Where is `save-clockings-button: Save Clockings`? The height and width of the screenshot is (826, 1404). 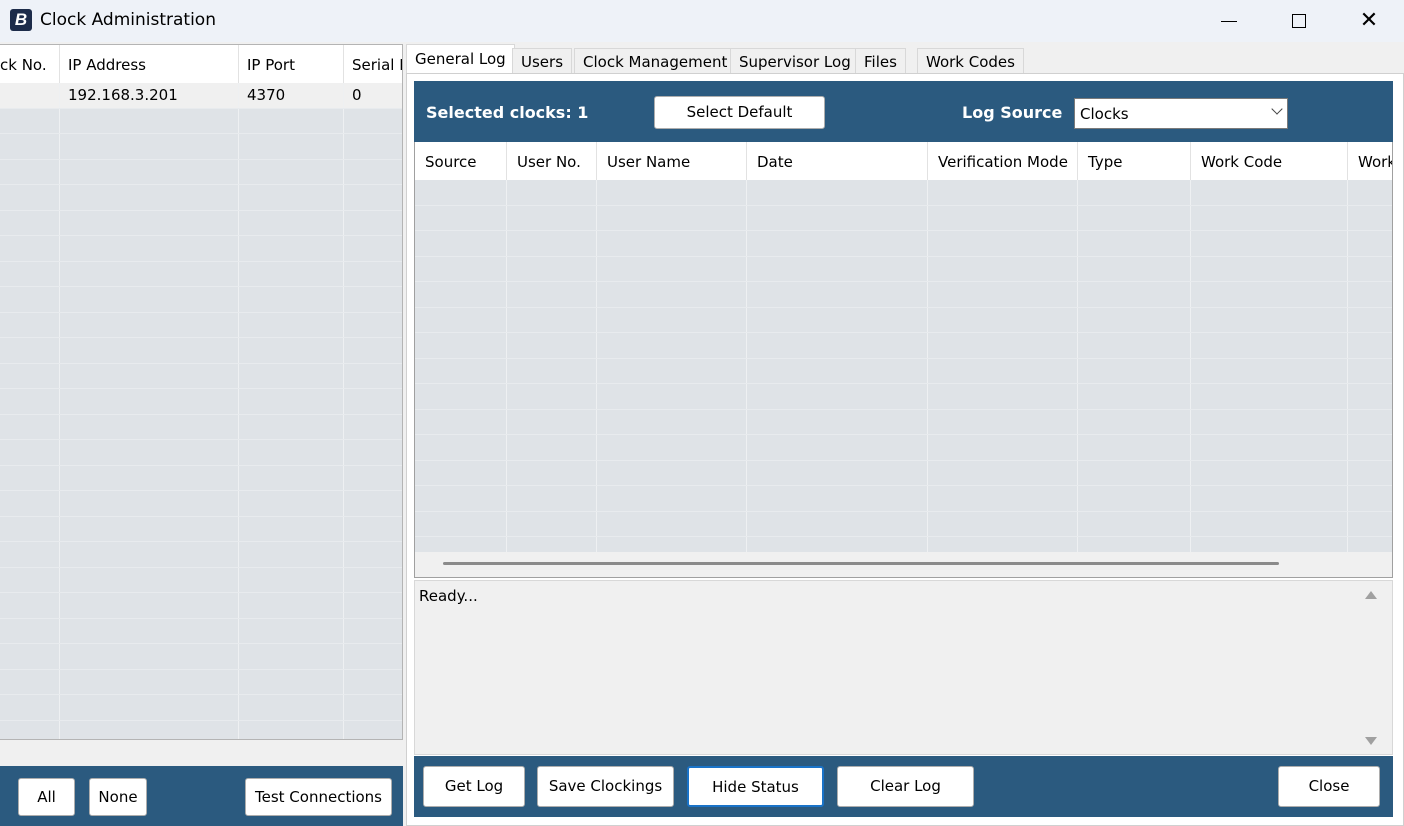 save-clockings-button: Save Clockings is located at coordinates (605, 786).